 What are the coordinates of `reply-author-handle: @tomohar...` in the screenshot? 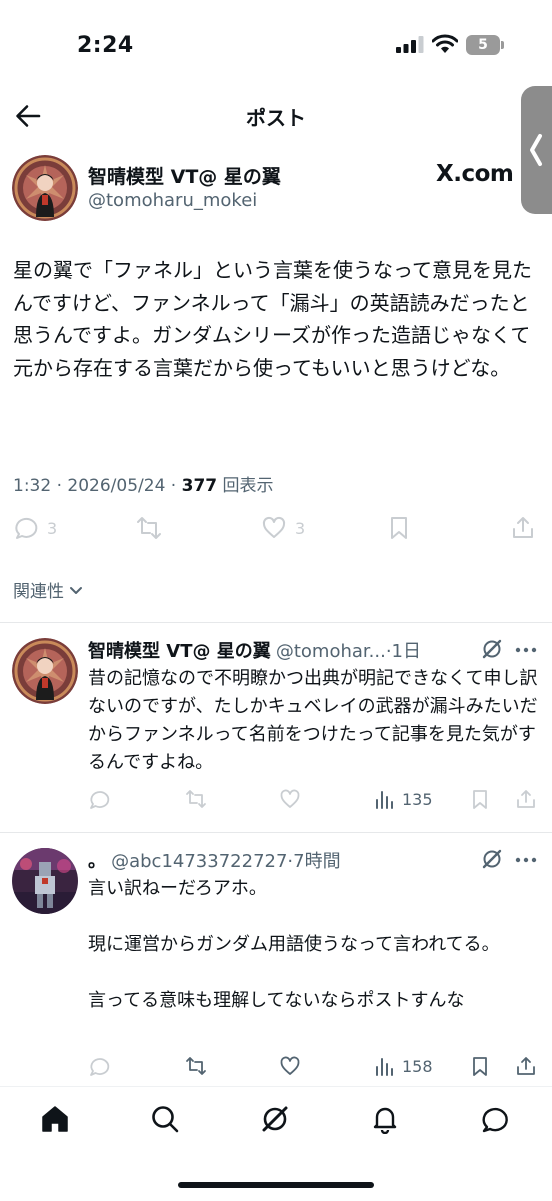 It's located at (331, 651).